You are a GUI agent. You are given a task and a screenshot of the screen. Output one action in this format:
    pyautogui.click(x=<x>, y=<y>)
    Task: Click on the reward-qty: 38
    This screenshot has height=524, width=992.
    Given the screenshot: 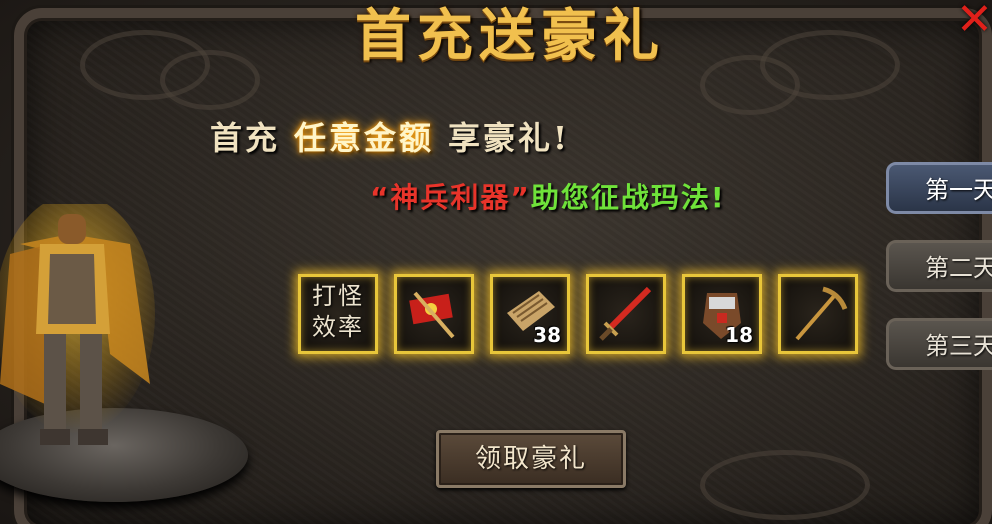 What is the action you would take?
    pyautogui.click(x=547, y=335)
    